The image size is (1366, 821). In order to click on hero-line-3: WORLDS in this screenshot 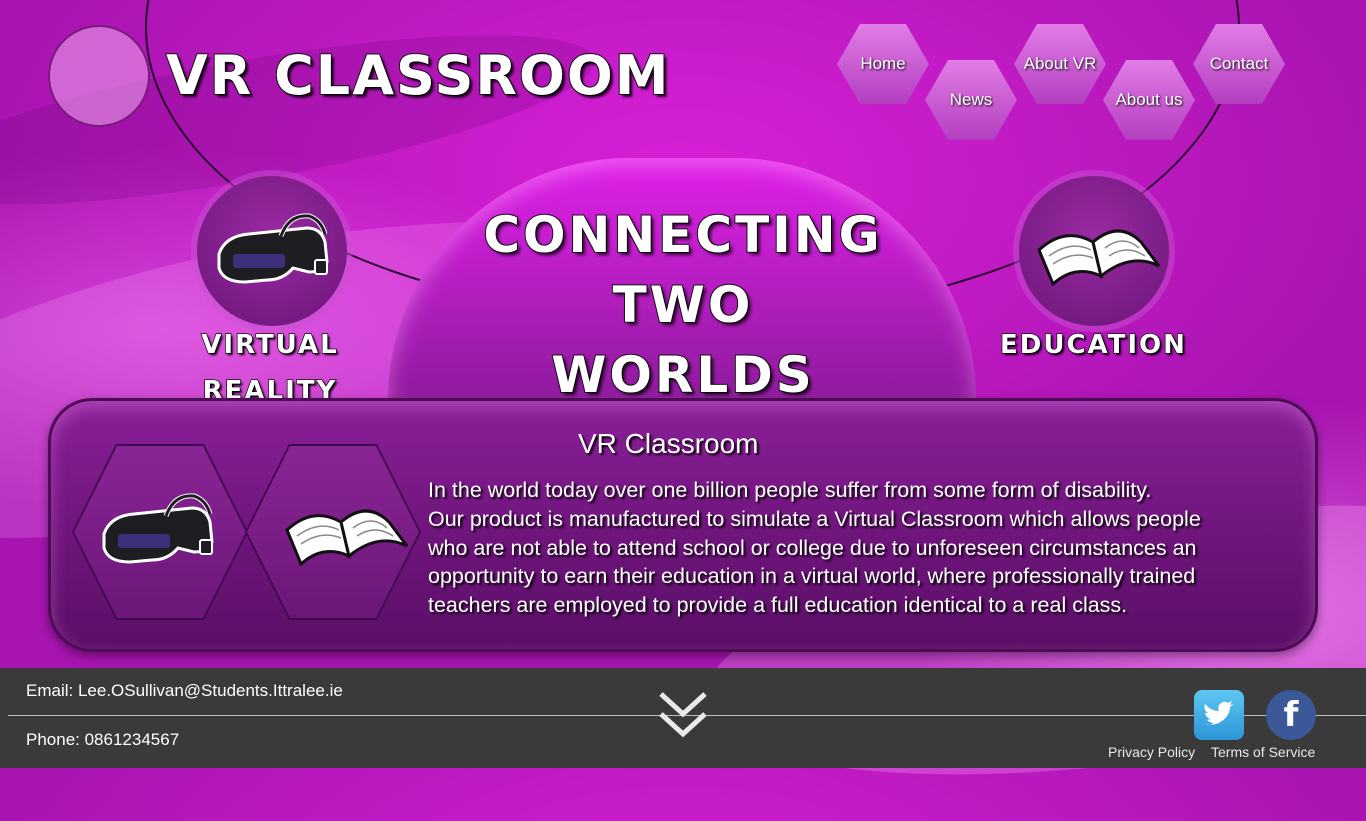, I will do `click(682, 375)`.